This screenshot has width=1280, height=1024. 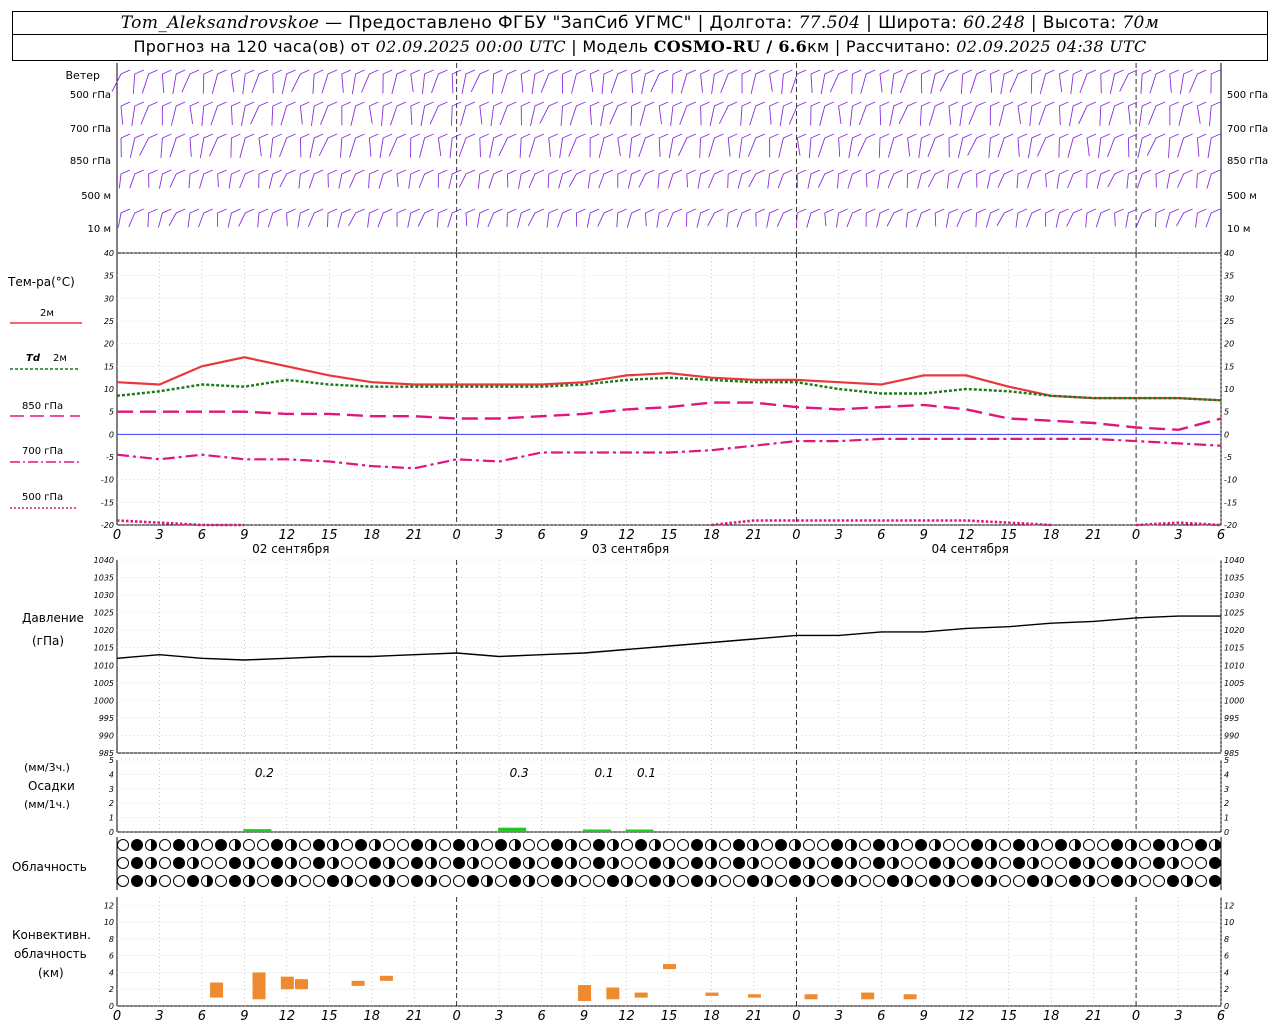 I want to click on temp-tick-label-right: -5, so click(x=1228, y=457).